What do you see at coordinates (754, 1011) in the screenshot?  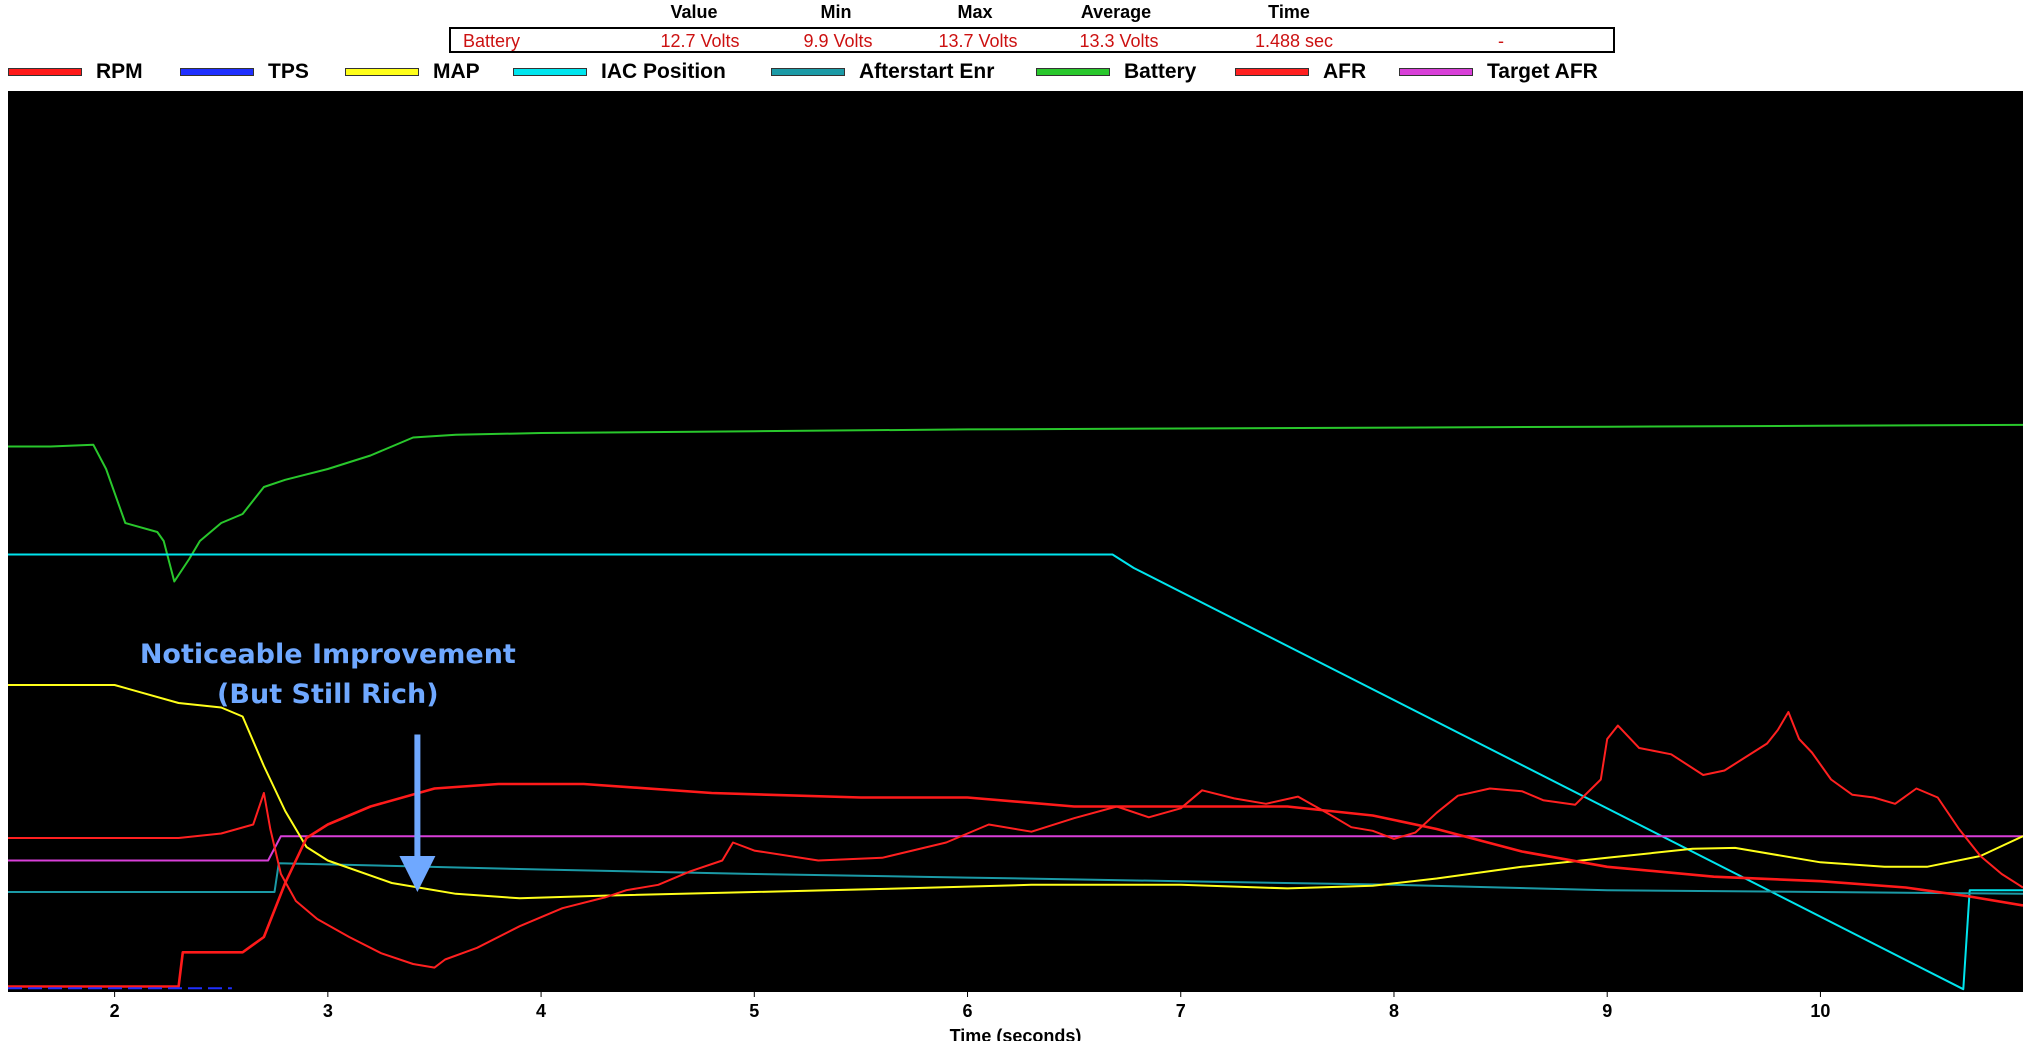 I see `x-tick-label: 5` at bounding box center [754, 1011].